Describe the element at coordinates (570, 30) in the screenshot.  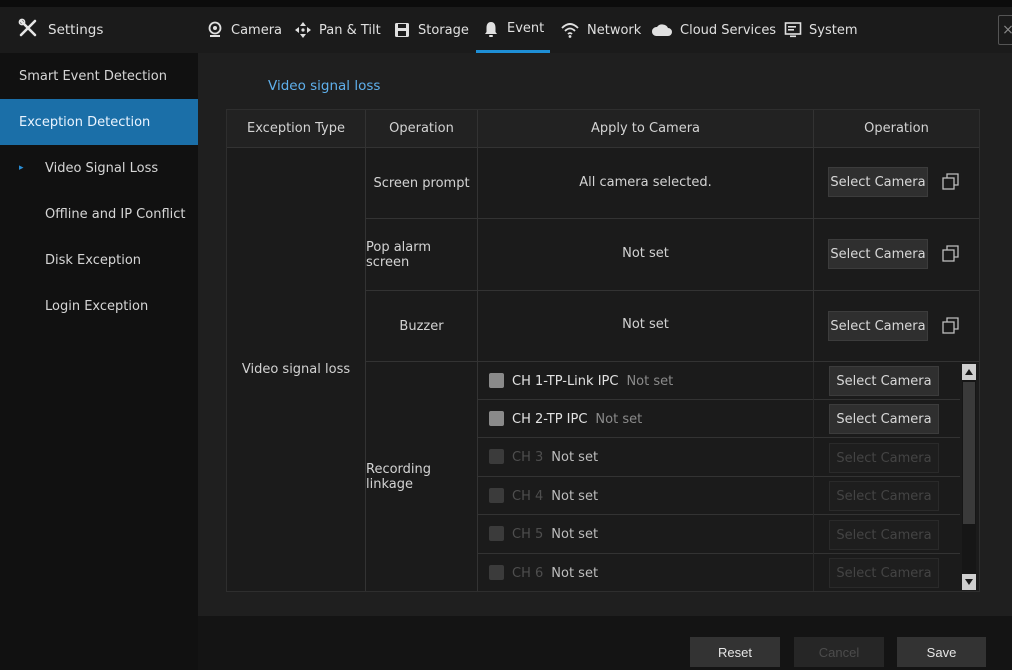
I see `wifi-icon` at that location.